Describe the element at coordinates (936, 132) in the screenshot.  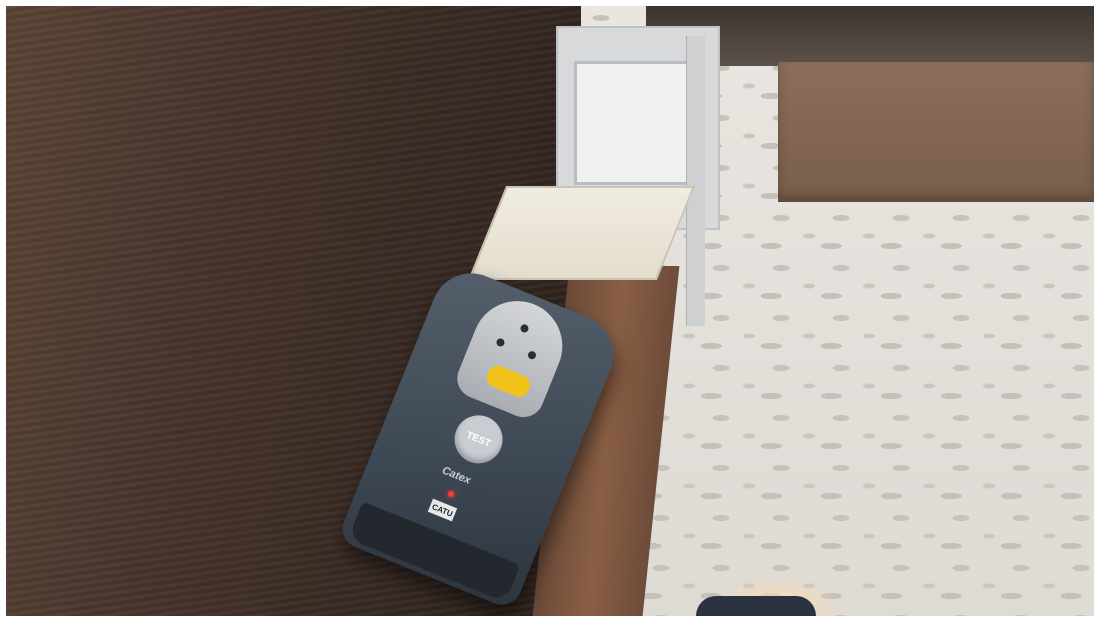
I see `wooden-shelf` at that location.